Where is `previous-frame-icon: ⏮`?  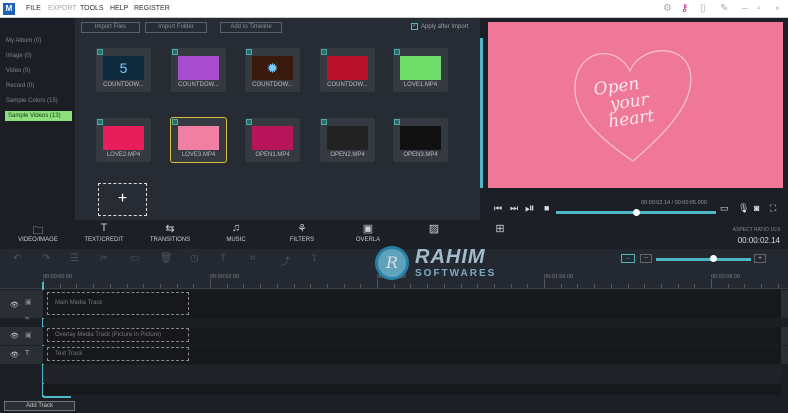 previous-frame-icon: ⏮ is located at coordinates (498, 208).